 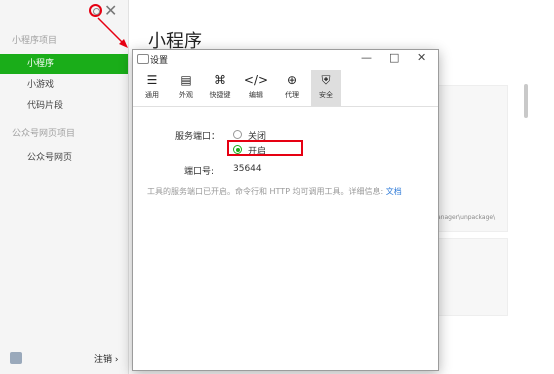 What do you see at coordinates (247, 169) in the screenshot?
I see `port-value: 35644` at bounding box center [247, 169].